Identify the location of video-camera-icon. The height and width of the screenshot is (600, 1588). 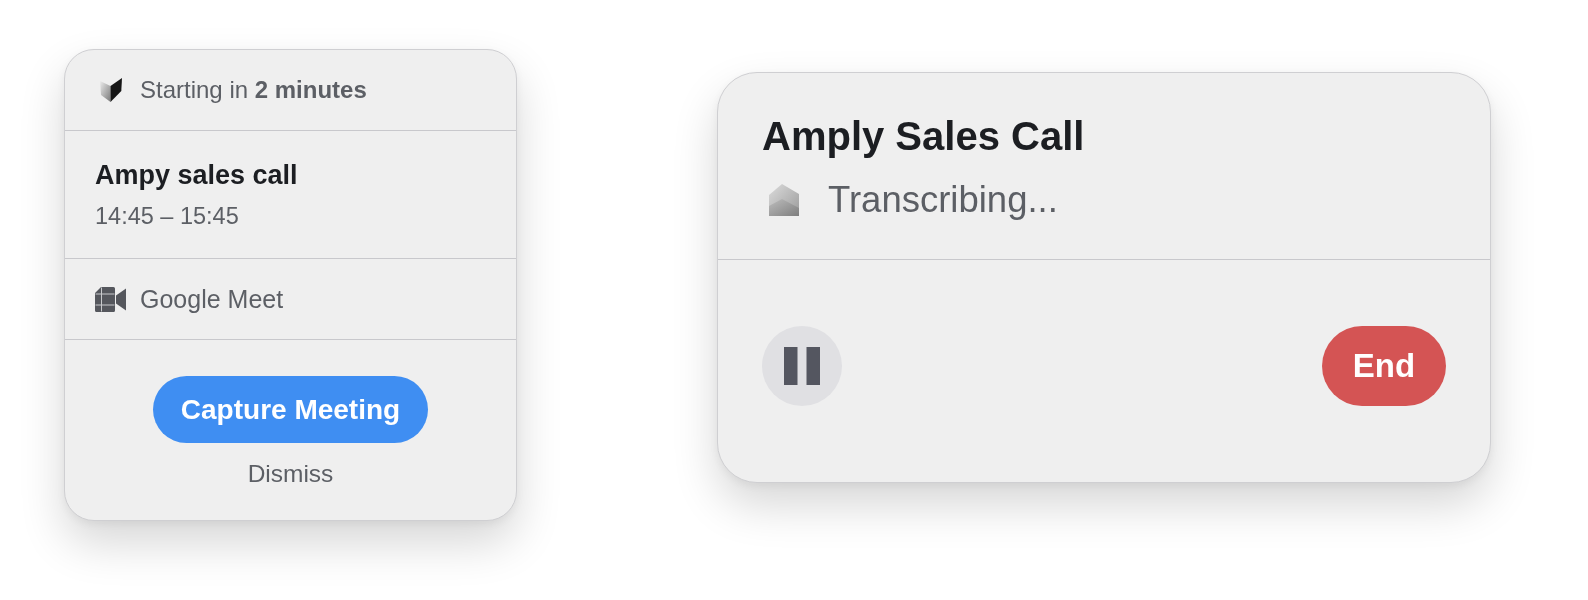
(110, 299).